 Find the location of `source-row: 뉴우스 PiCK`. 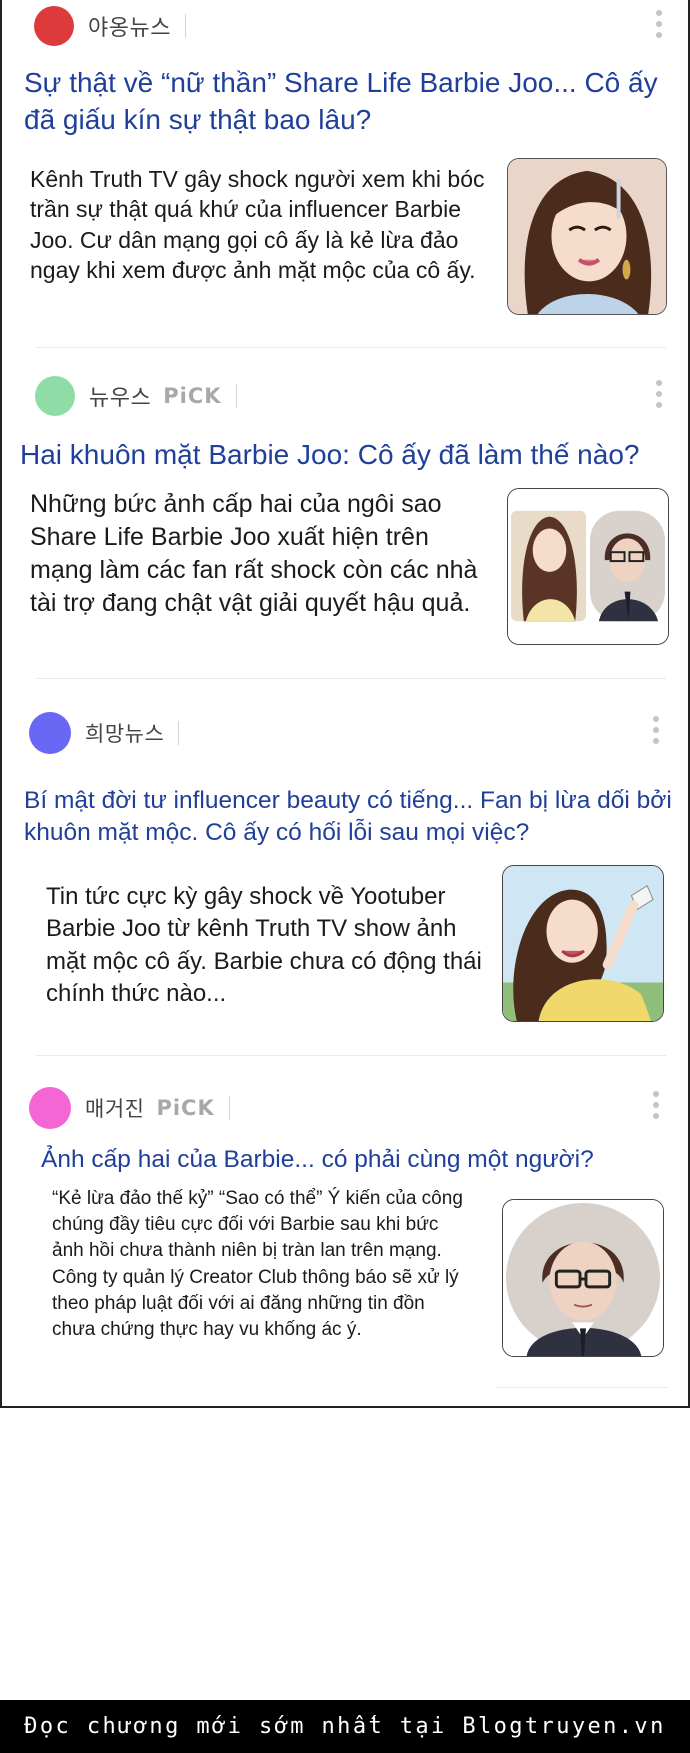

source-row: 뉴우스 PiCK is located at coordinates (136, 396).